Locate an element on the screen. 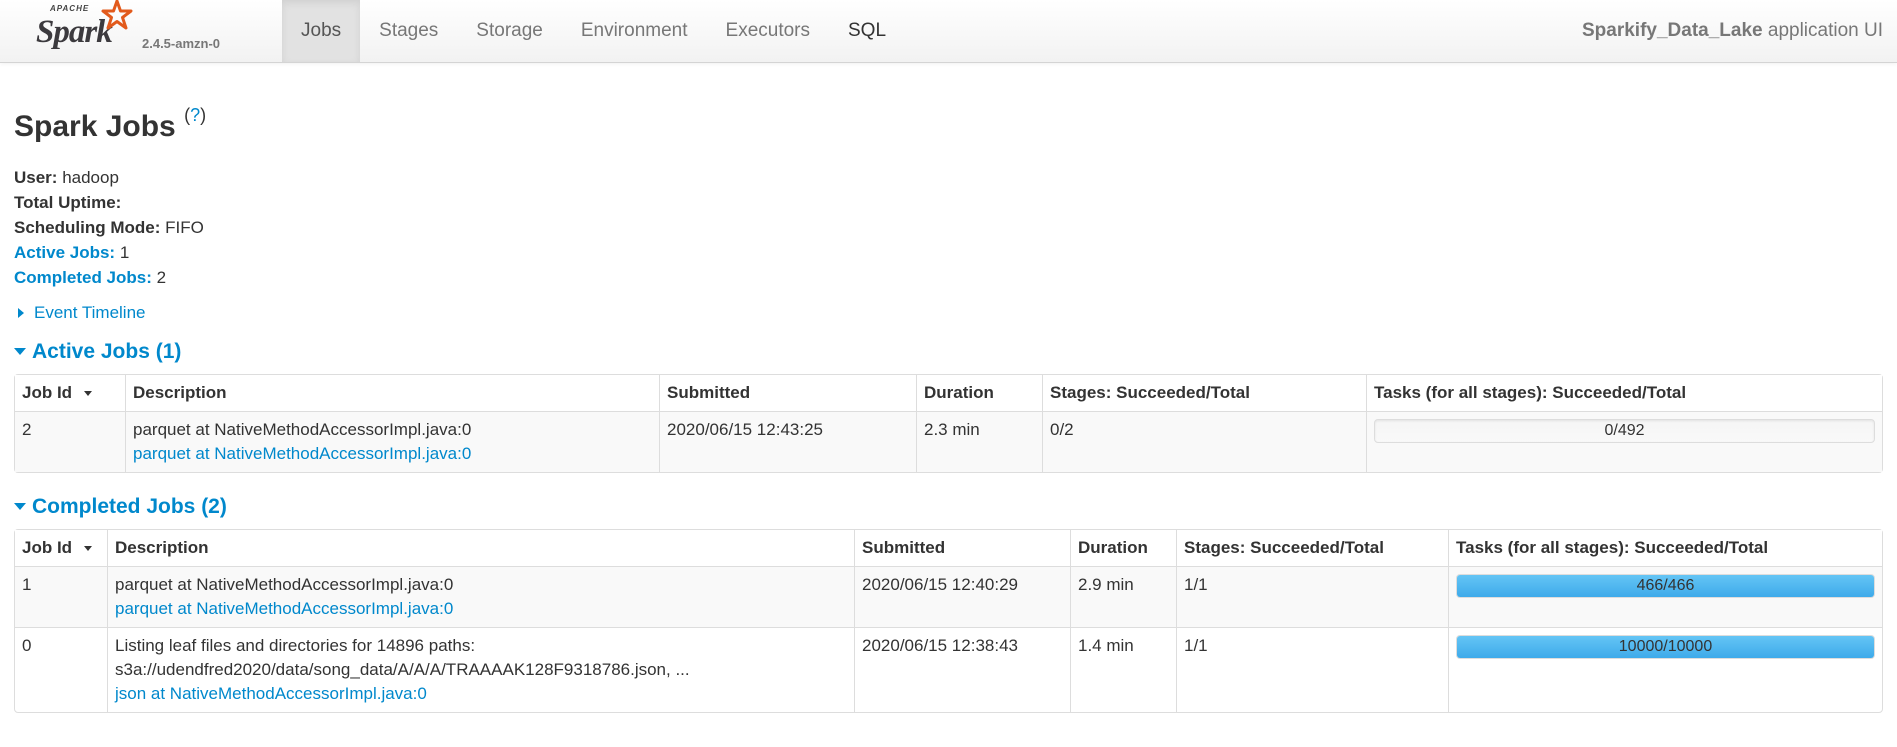  summary-scheduling-mode: Scheduling Mode: FIFO is located at coordinates (948, 227).